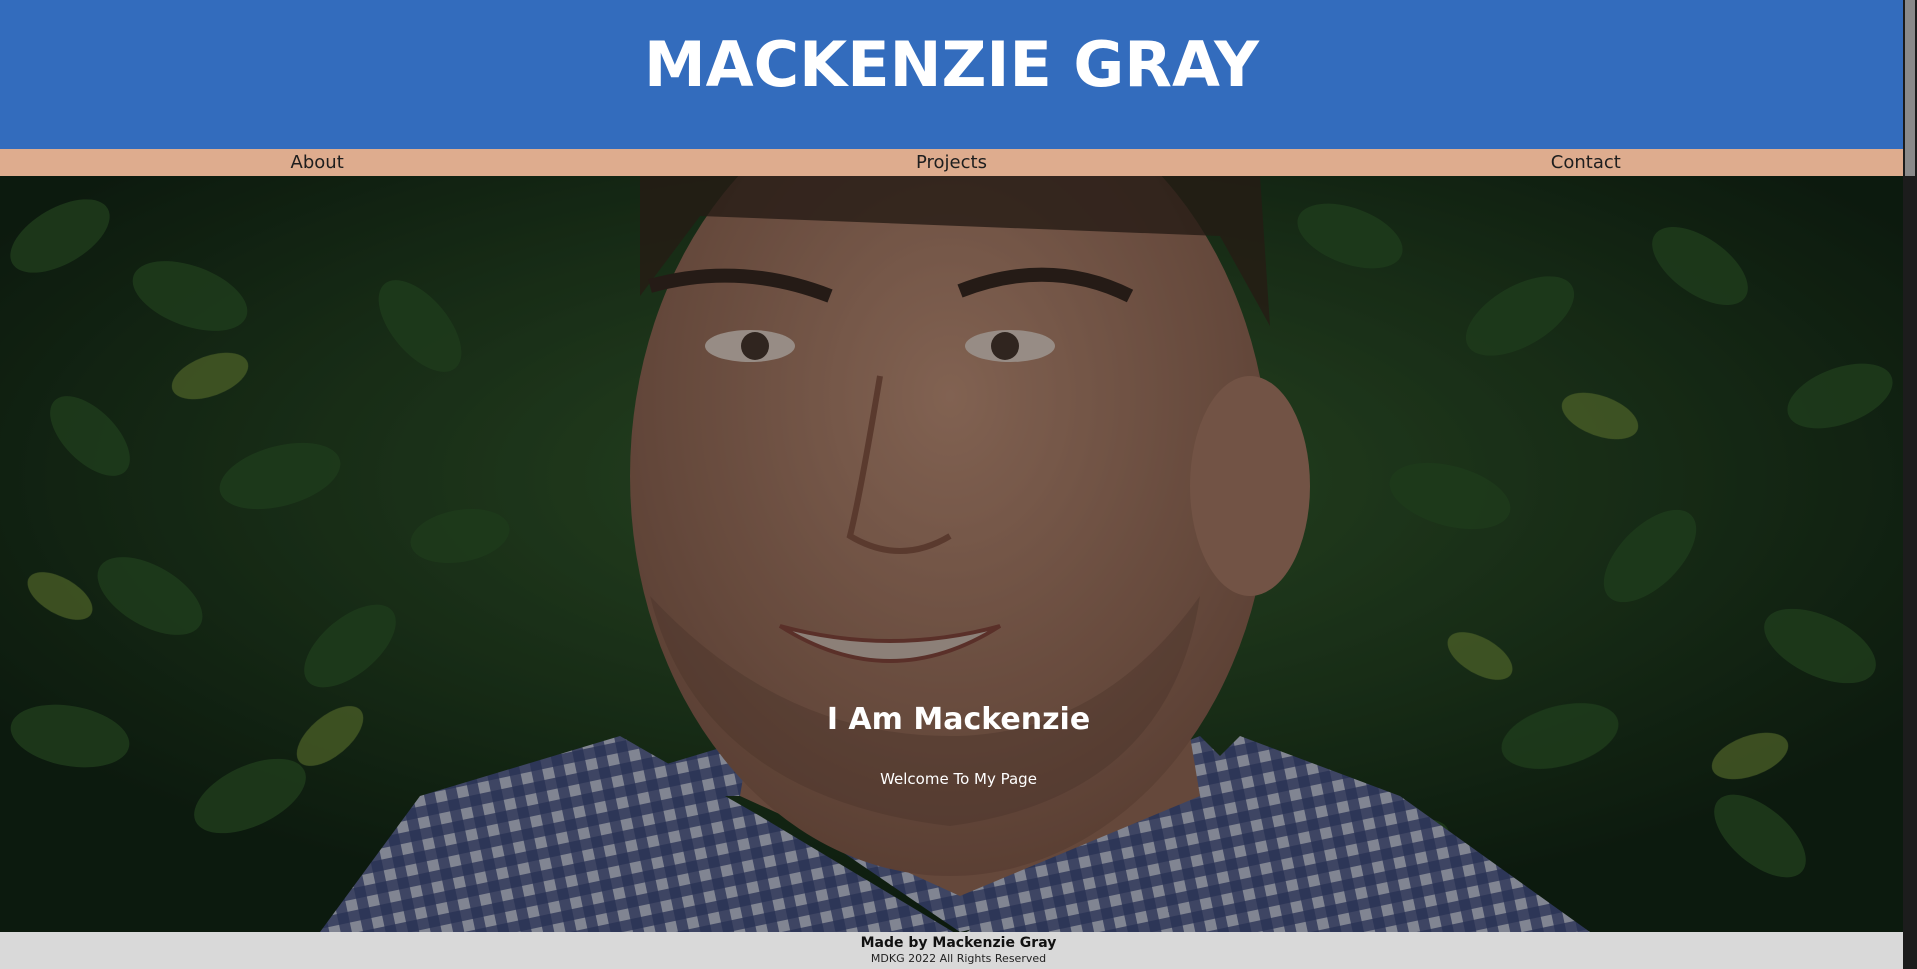  I want to click on footer-copyright: MDKG 2022 All Rights Reserved, so click(958, 958).